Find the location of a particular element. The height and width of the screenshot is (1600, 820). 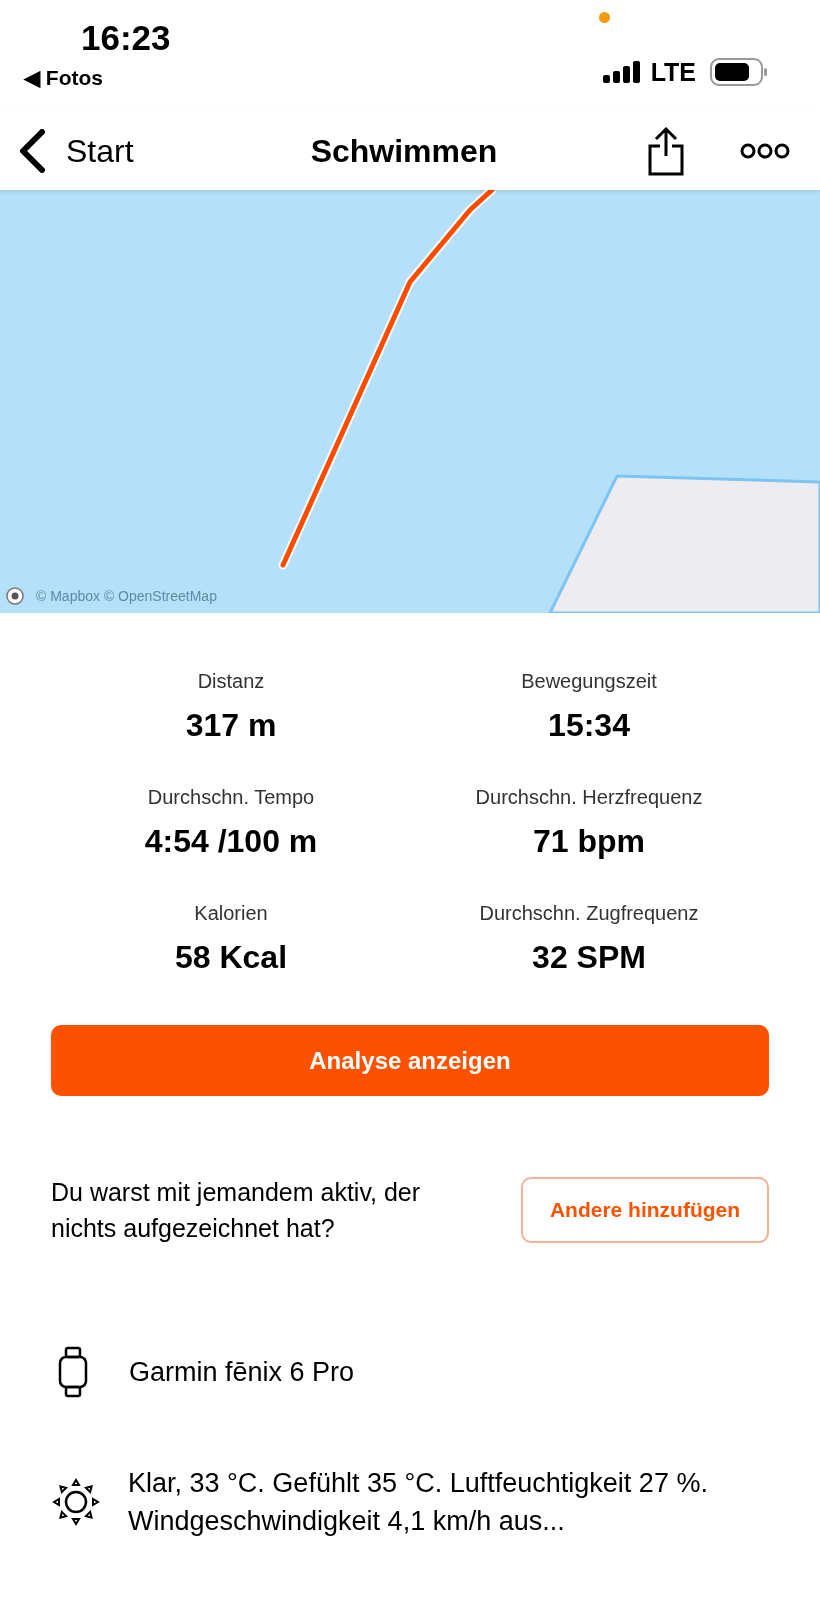

map-attribution: © Mapbox © OpenStreetMap is located at coordinates (126, 596).